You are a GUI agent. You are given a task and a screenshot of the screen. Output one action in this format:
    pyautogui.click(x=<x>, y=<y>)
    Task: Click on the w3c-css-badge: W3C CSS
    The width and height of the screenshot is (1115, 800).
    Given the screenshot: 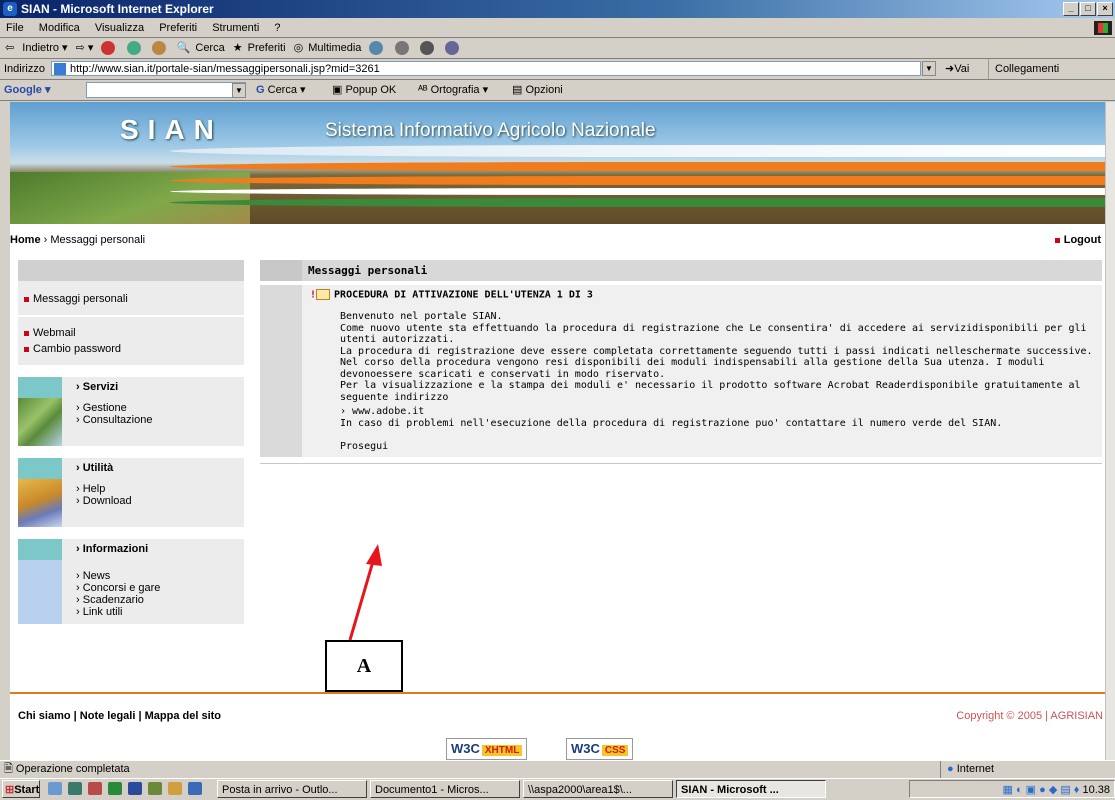 What is the action you would take?
    pyautogui.click(x=600, y=749)
    